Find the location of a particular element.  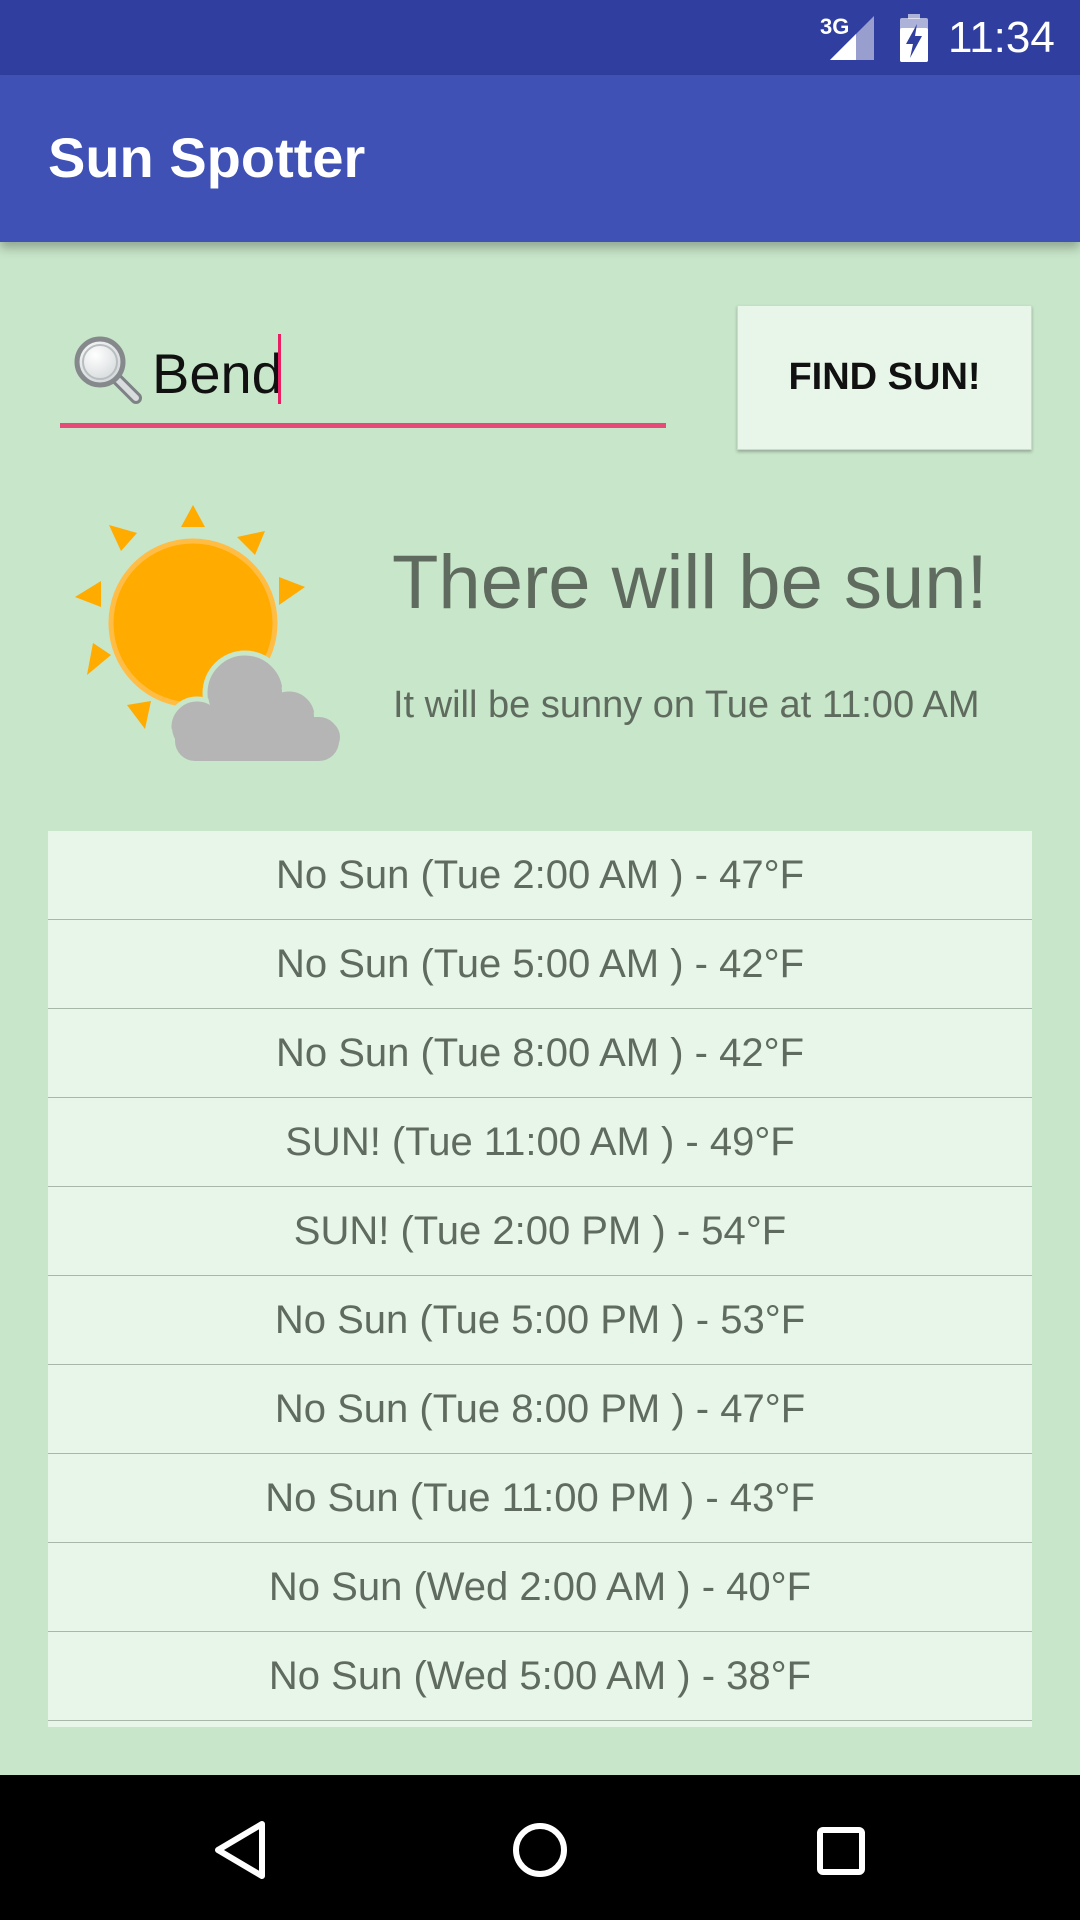

sunny-time-detail: It will be sunny on Tue at 11:00 AM is located at coordinates (686, 705).